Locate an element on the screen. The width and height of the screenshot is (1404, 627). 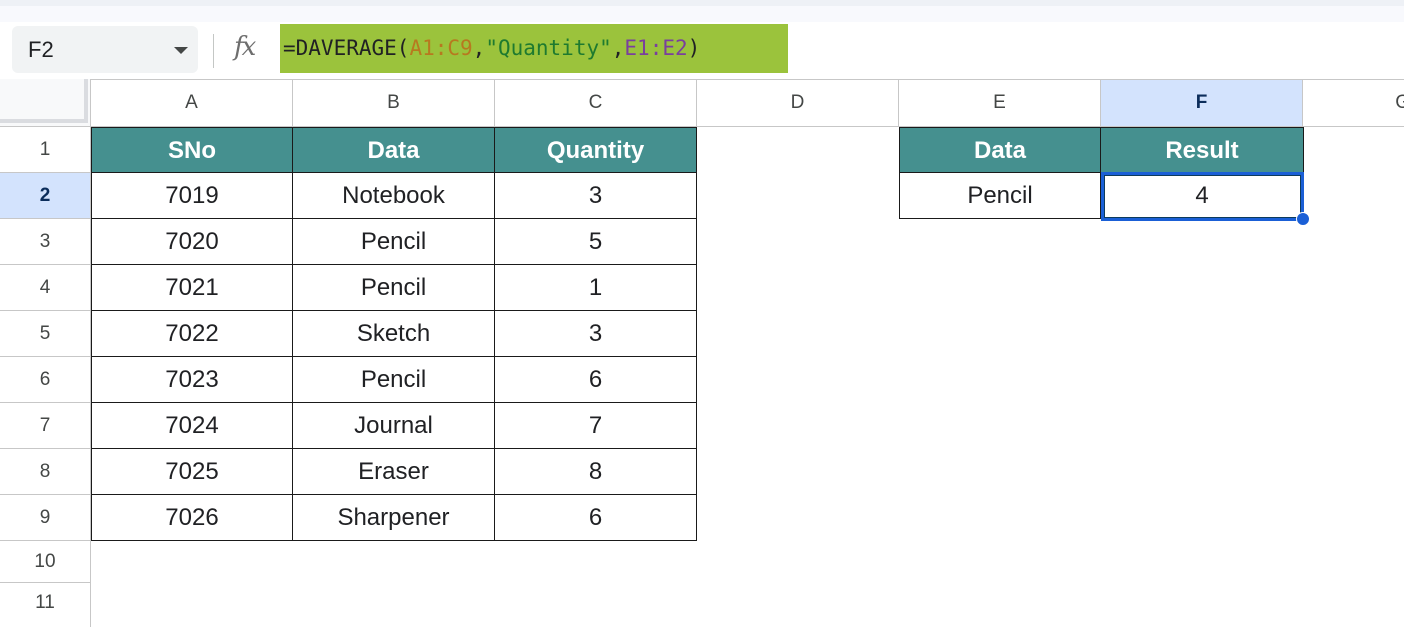
top-edge is located at coordinates (702, 3).